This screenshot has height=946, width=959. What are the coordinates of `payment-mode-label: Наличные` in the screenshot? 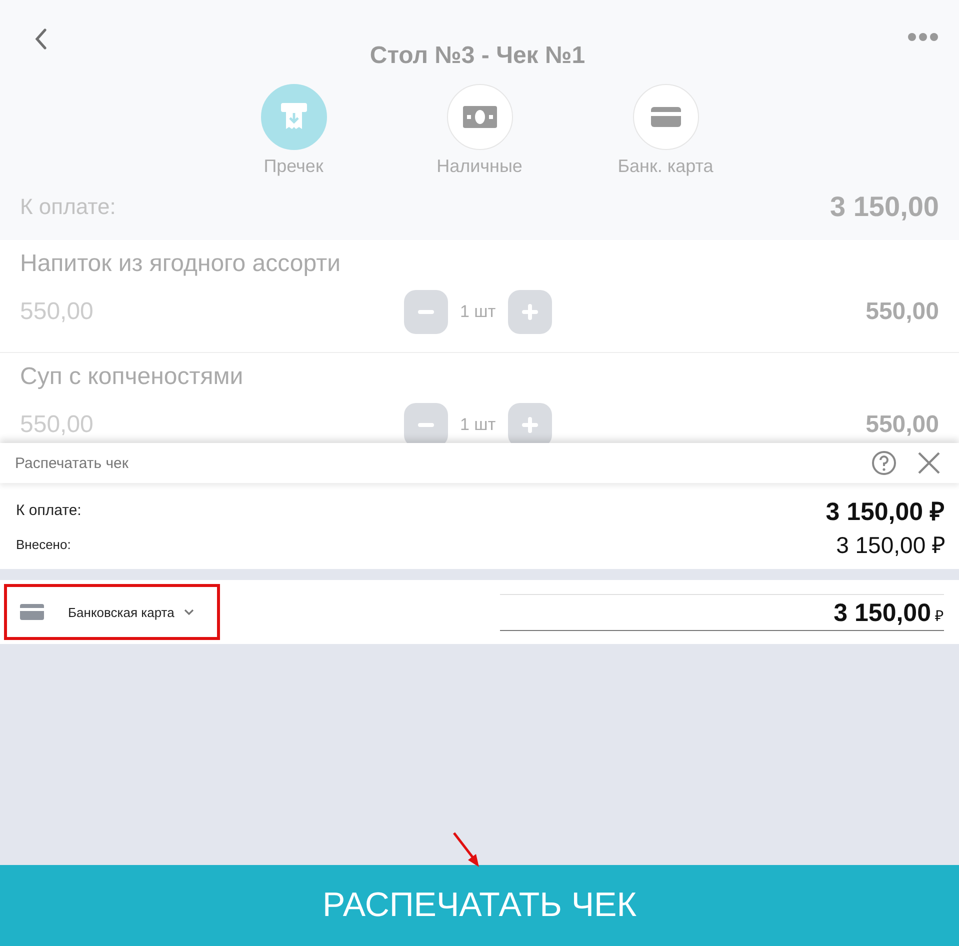 It's located at (479, 166).